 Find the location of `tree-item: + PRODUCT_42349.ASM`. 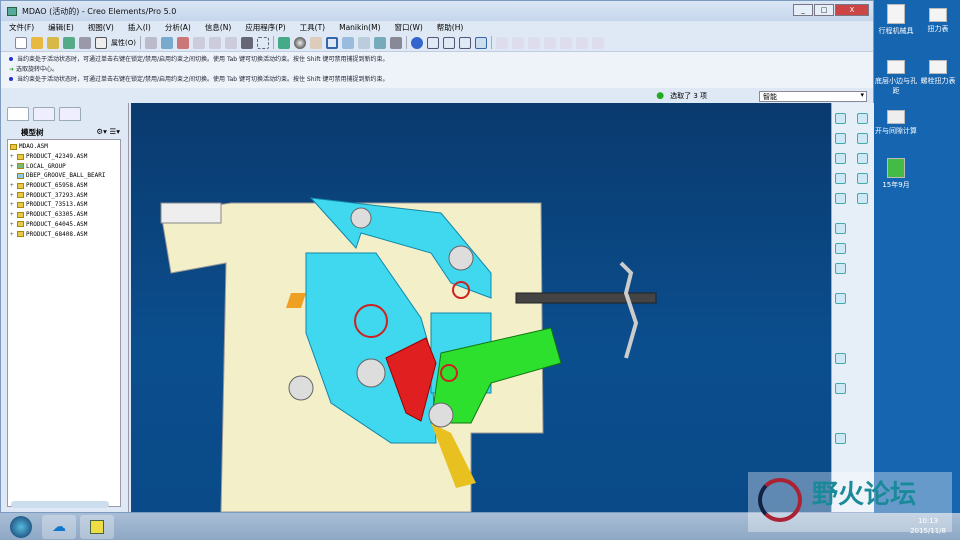

tree-item: + PRODUCT_42349.ASM is located at coordinates (64, 157).